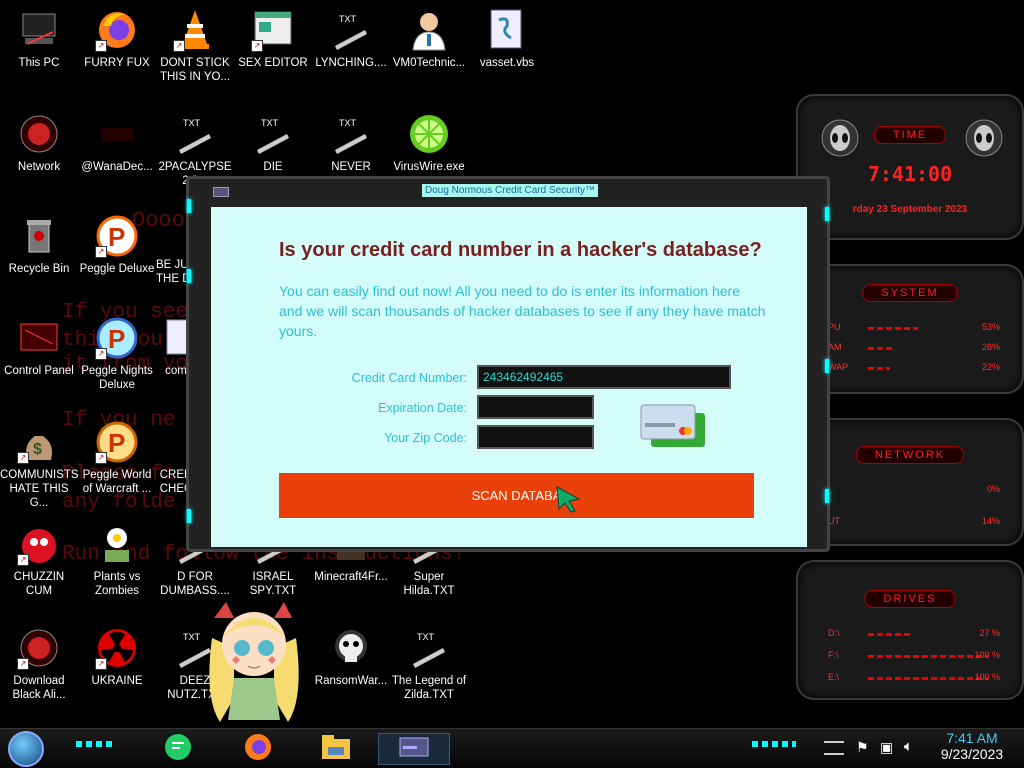 The width and height of the screenshot is (1024, 768). Describe the element at coordinates (117, 544) in the screenshot. I see `plant-icon` at that location.